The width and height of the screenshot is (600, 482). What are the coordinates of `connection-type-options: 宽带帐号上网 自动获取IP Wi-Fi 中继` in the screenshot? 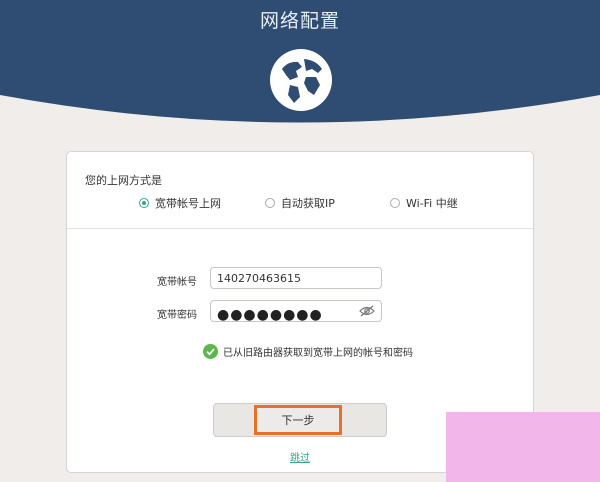 It's located at (300, 204).